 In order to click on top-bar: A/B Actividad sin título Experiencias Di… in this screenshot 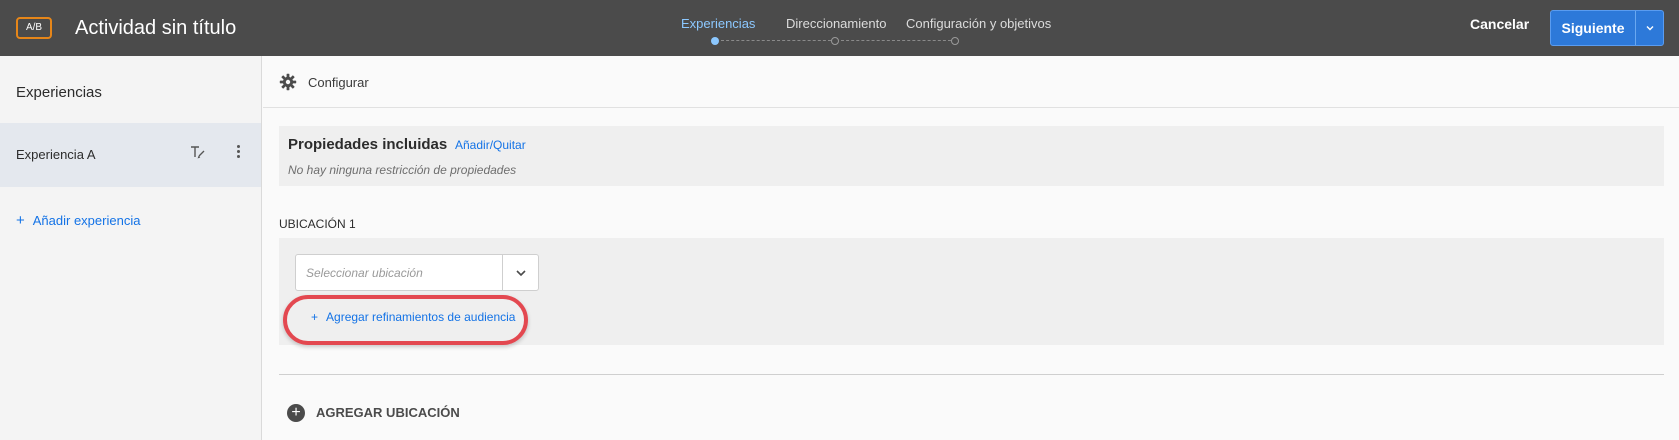, I will do `click(839, 28)`.